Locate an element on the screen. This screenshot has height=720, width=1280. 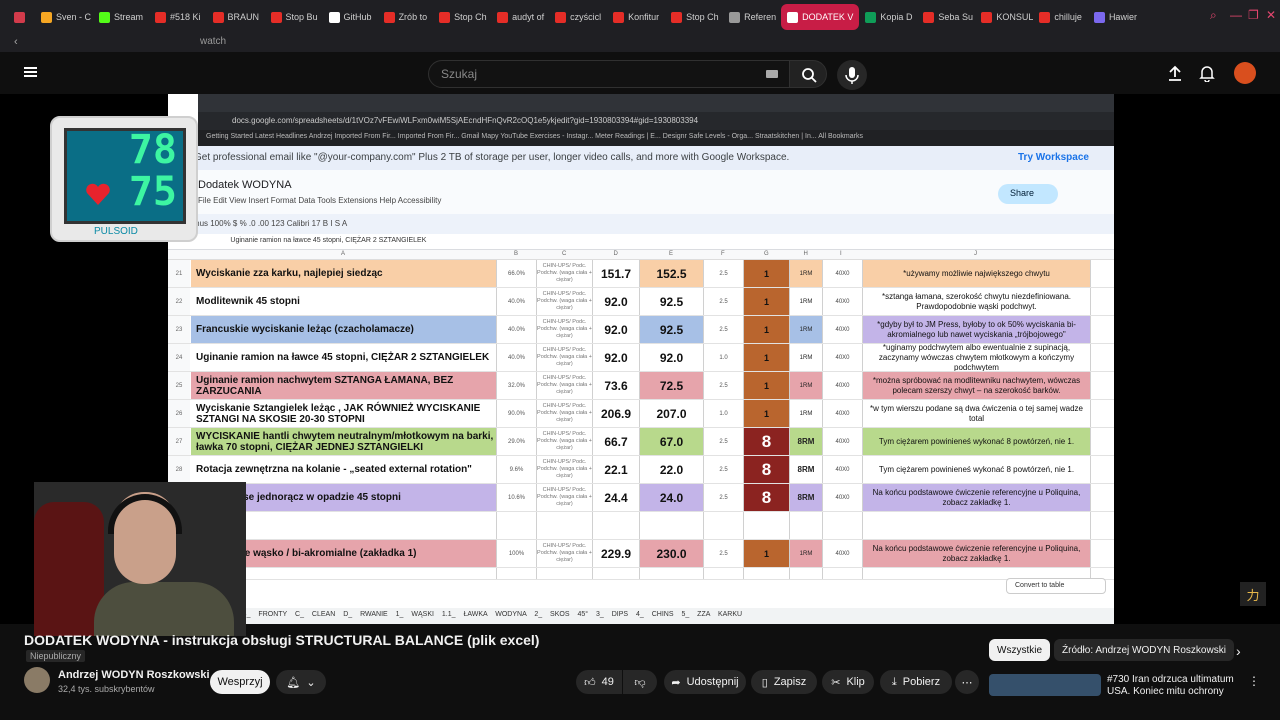
browser-tab: audyt of is located at coordinates (520, 17).